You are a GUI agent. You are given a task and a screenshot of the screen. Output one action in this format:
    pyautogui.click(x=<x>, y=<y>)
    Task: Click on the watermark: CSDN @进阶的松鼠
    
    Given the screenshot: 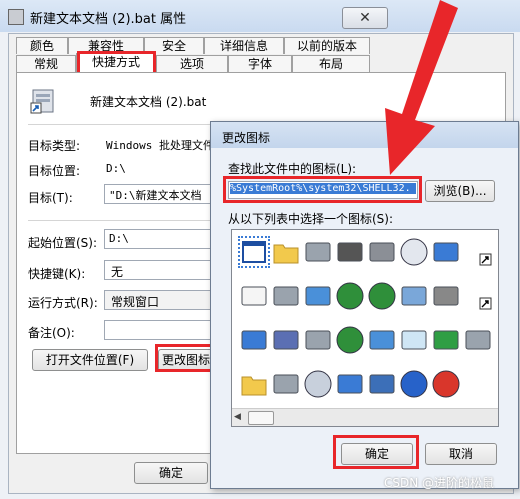 What is the action you would take?
    pyautogui.click(x=439, y=483)
    